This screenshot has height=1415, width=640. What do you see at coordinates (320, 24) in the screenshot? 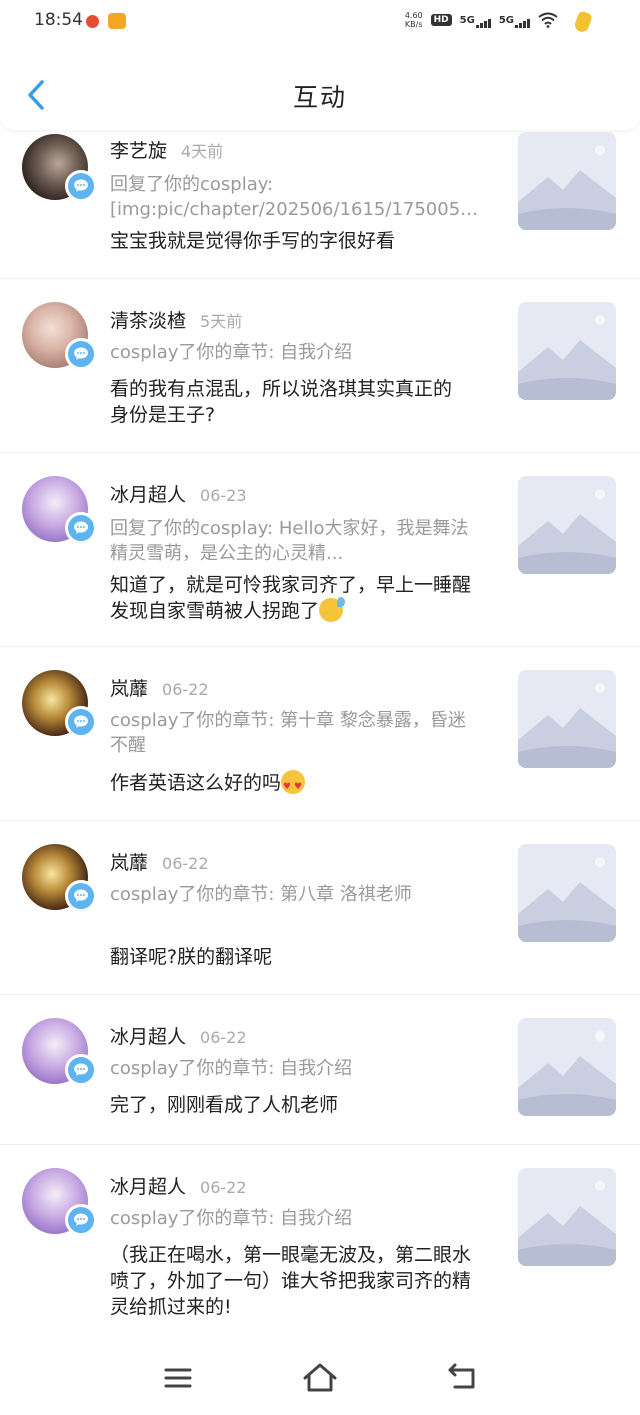
I see `status-bar: 18:54 4.60 KB/s HD 5G 5G` at bounding box center [320, 24].